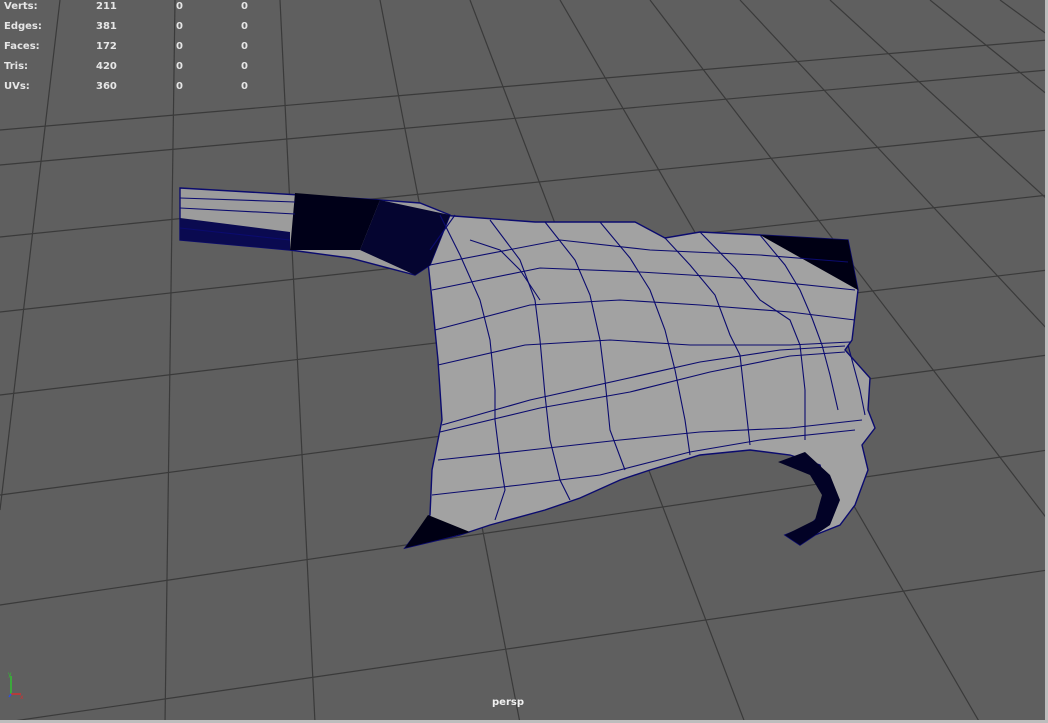 Image resolution: width=1048 pixels, height=723 pixels. Describe the element at coordinates (106, 26) in the screenshot. I see `hud-value: 381` at that location.